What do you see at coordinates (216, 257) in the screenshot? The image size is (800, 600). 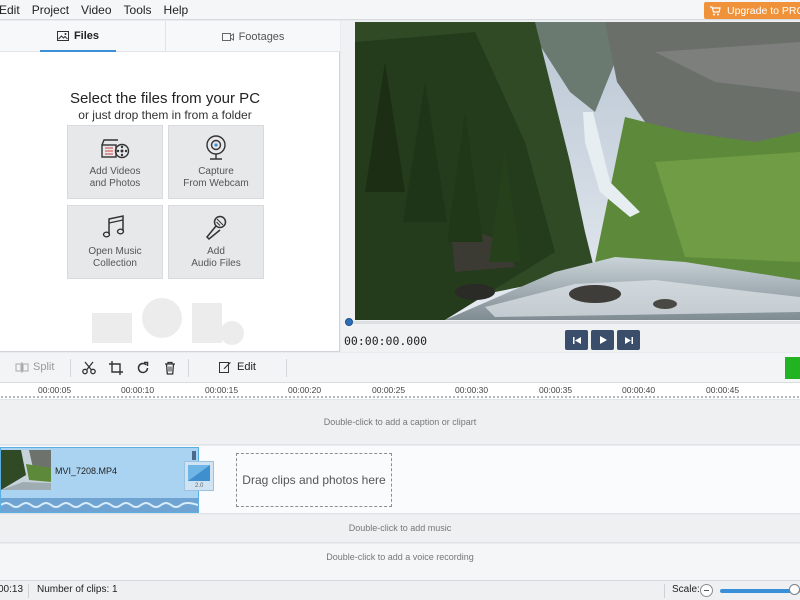 I see `add-audio-label: Add Audio Files` at bounding box center [216, 257].